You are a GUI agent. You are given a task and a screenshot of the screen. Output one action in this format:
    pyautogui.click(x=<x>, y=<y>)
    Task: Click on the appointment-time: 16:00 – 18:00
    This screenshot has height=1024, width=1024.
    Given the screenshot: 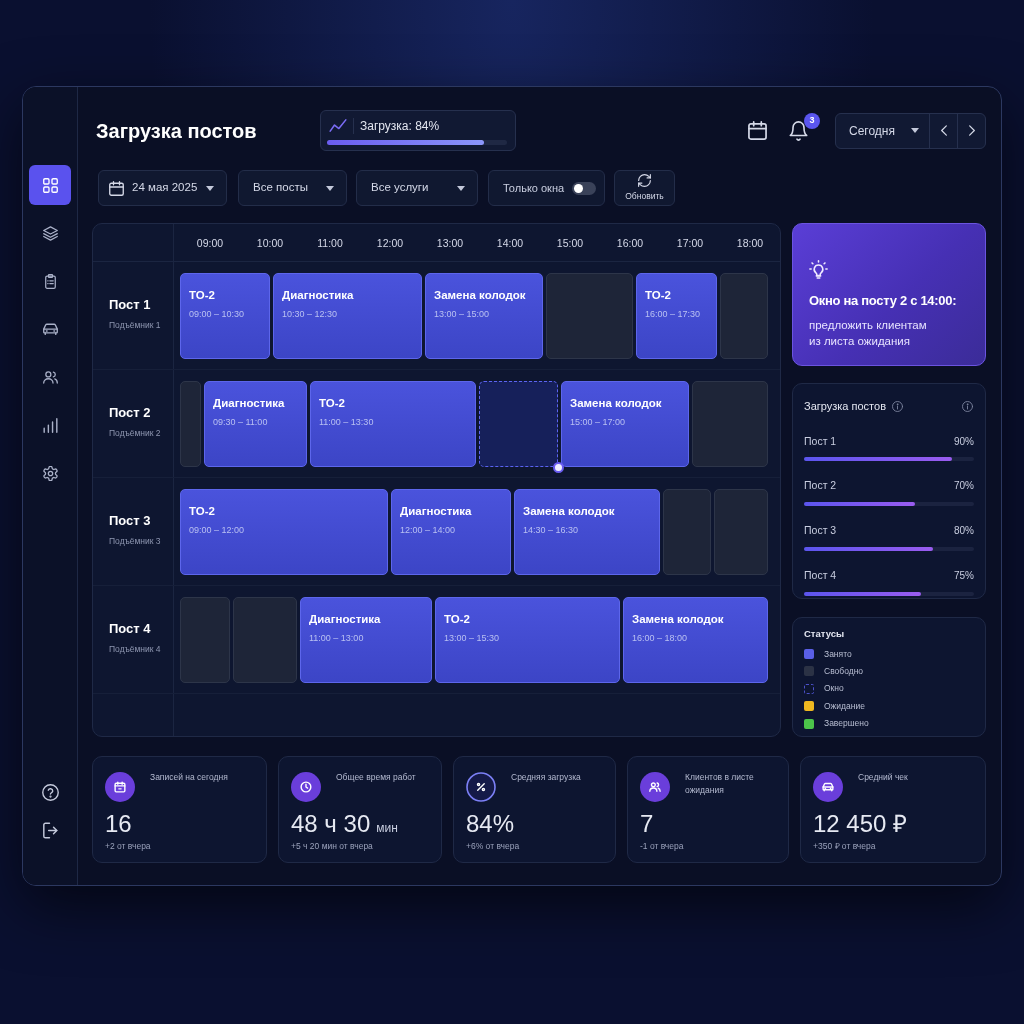 What is the action you would take?
    pyautogui.click(x=660, y=638)
    